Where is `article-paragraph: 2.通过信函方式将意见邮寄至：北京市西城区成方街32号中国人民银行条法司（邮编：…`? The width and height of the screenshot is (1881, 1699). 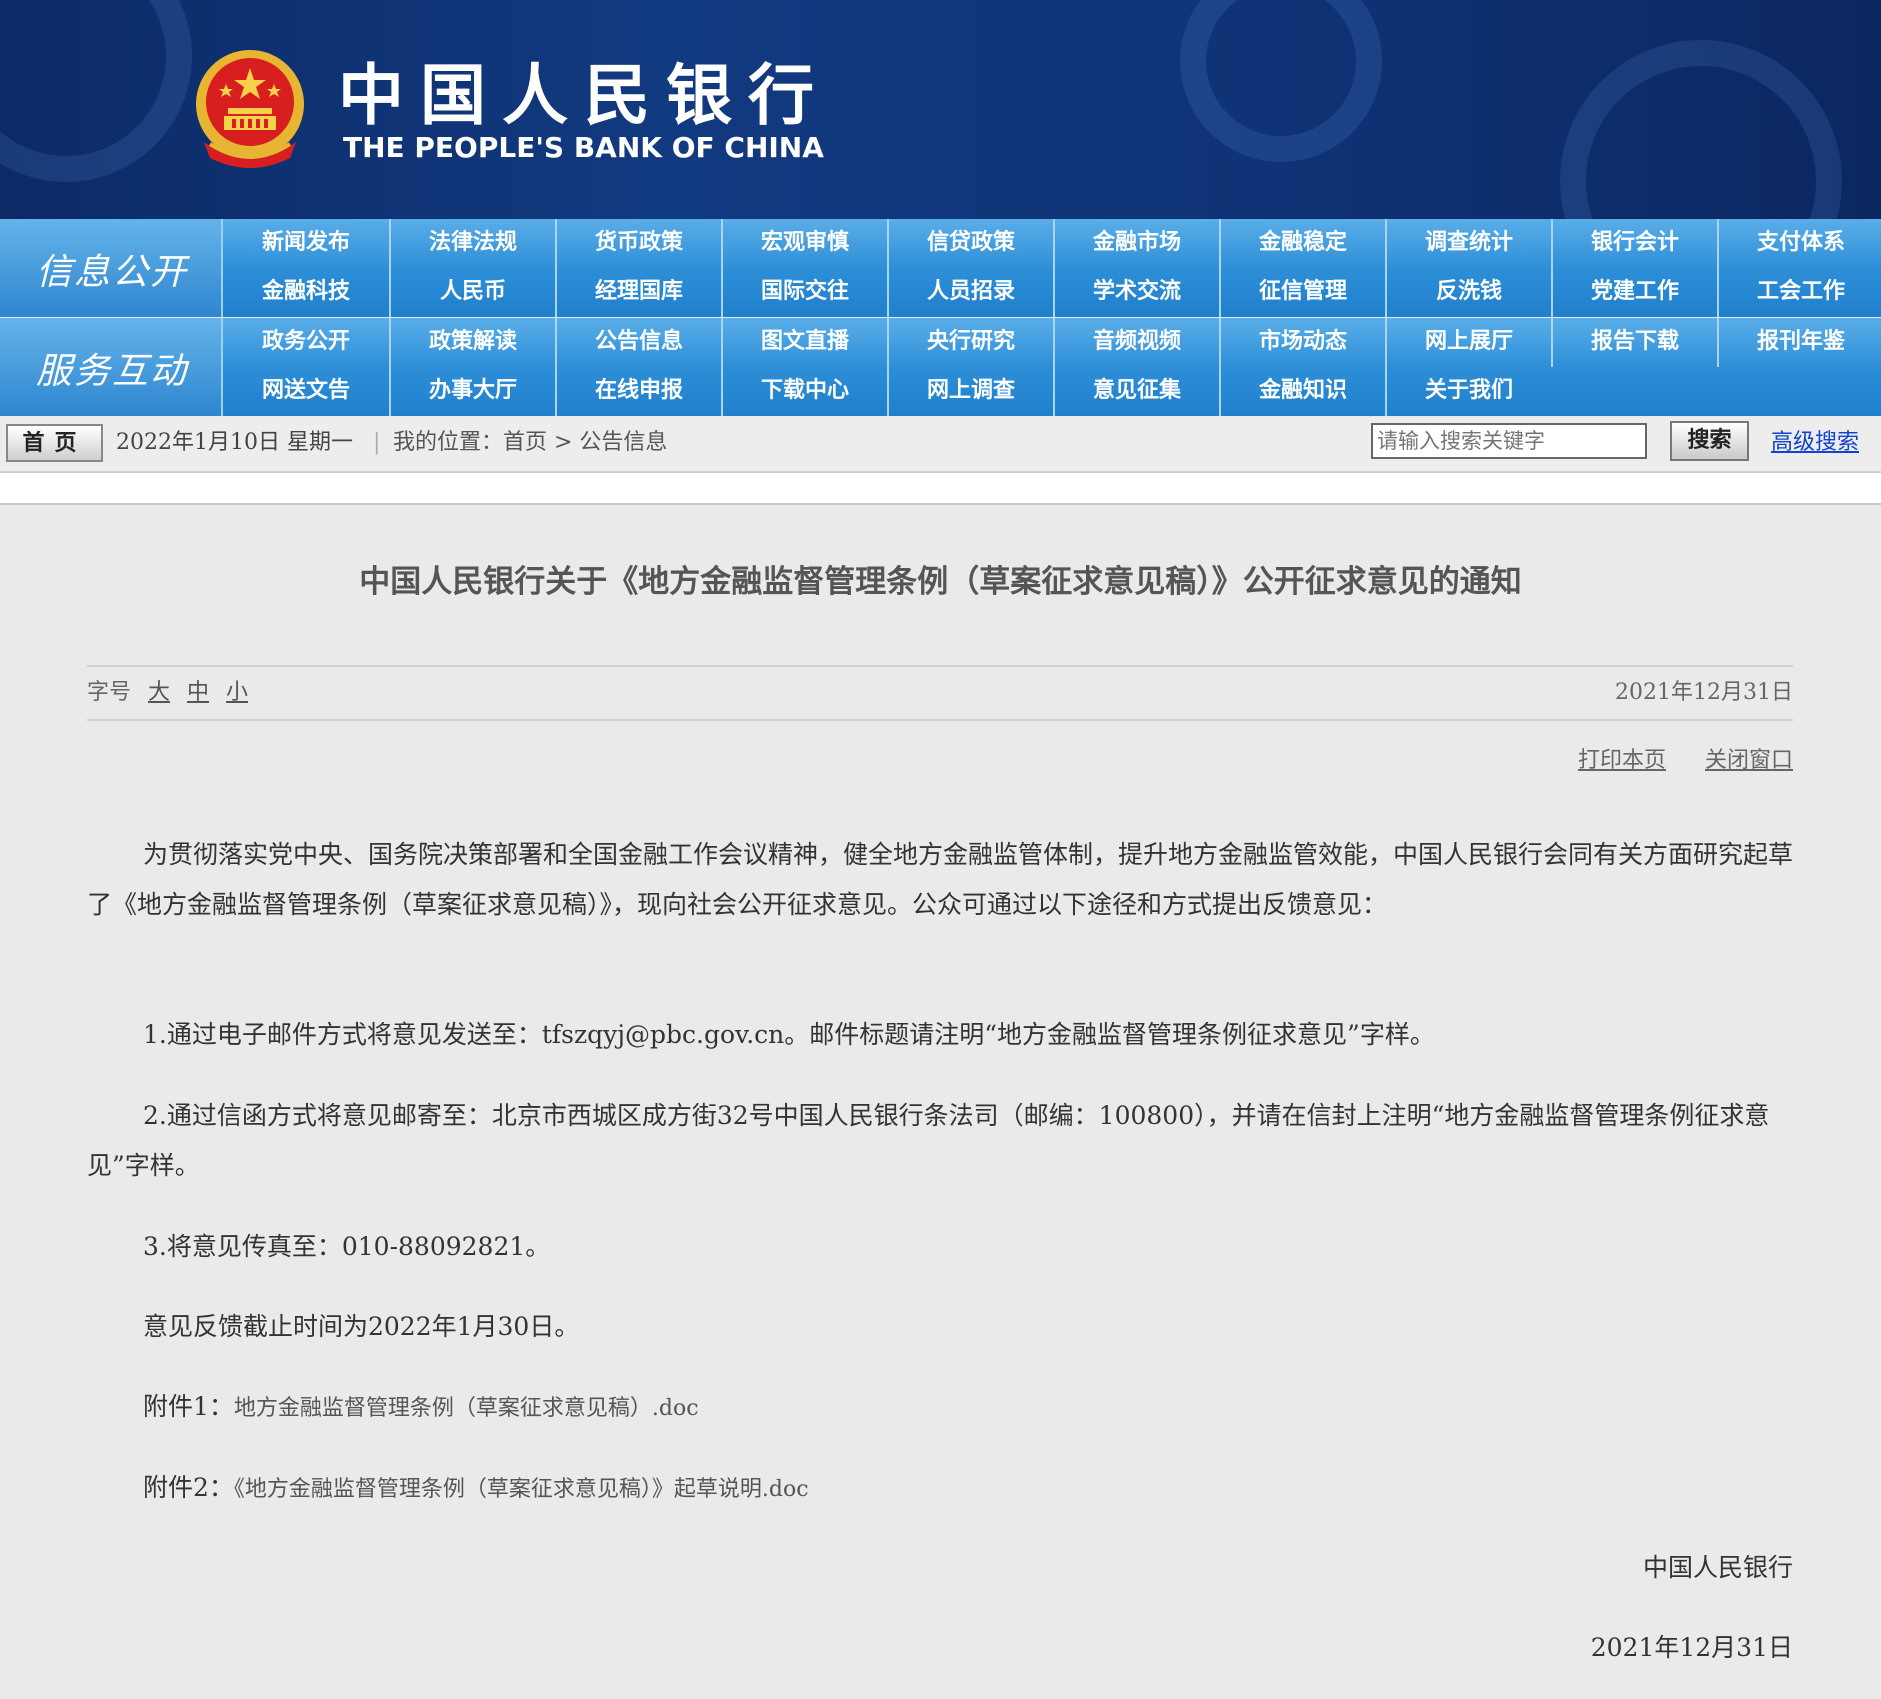 article-paragraph: 2.通过信函方式将意见邮寄至：北京市西城区成方街32号中国人民银行条法司（邮编：… is located at coordinates (928, 1140).